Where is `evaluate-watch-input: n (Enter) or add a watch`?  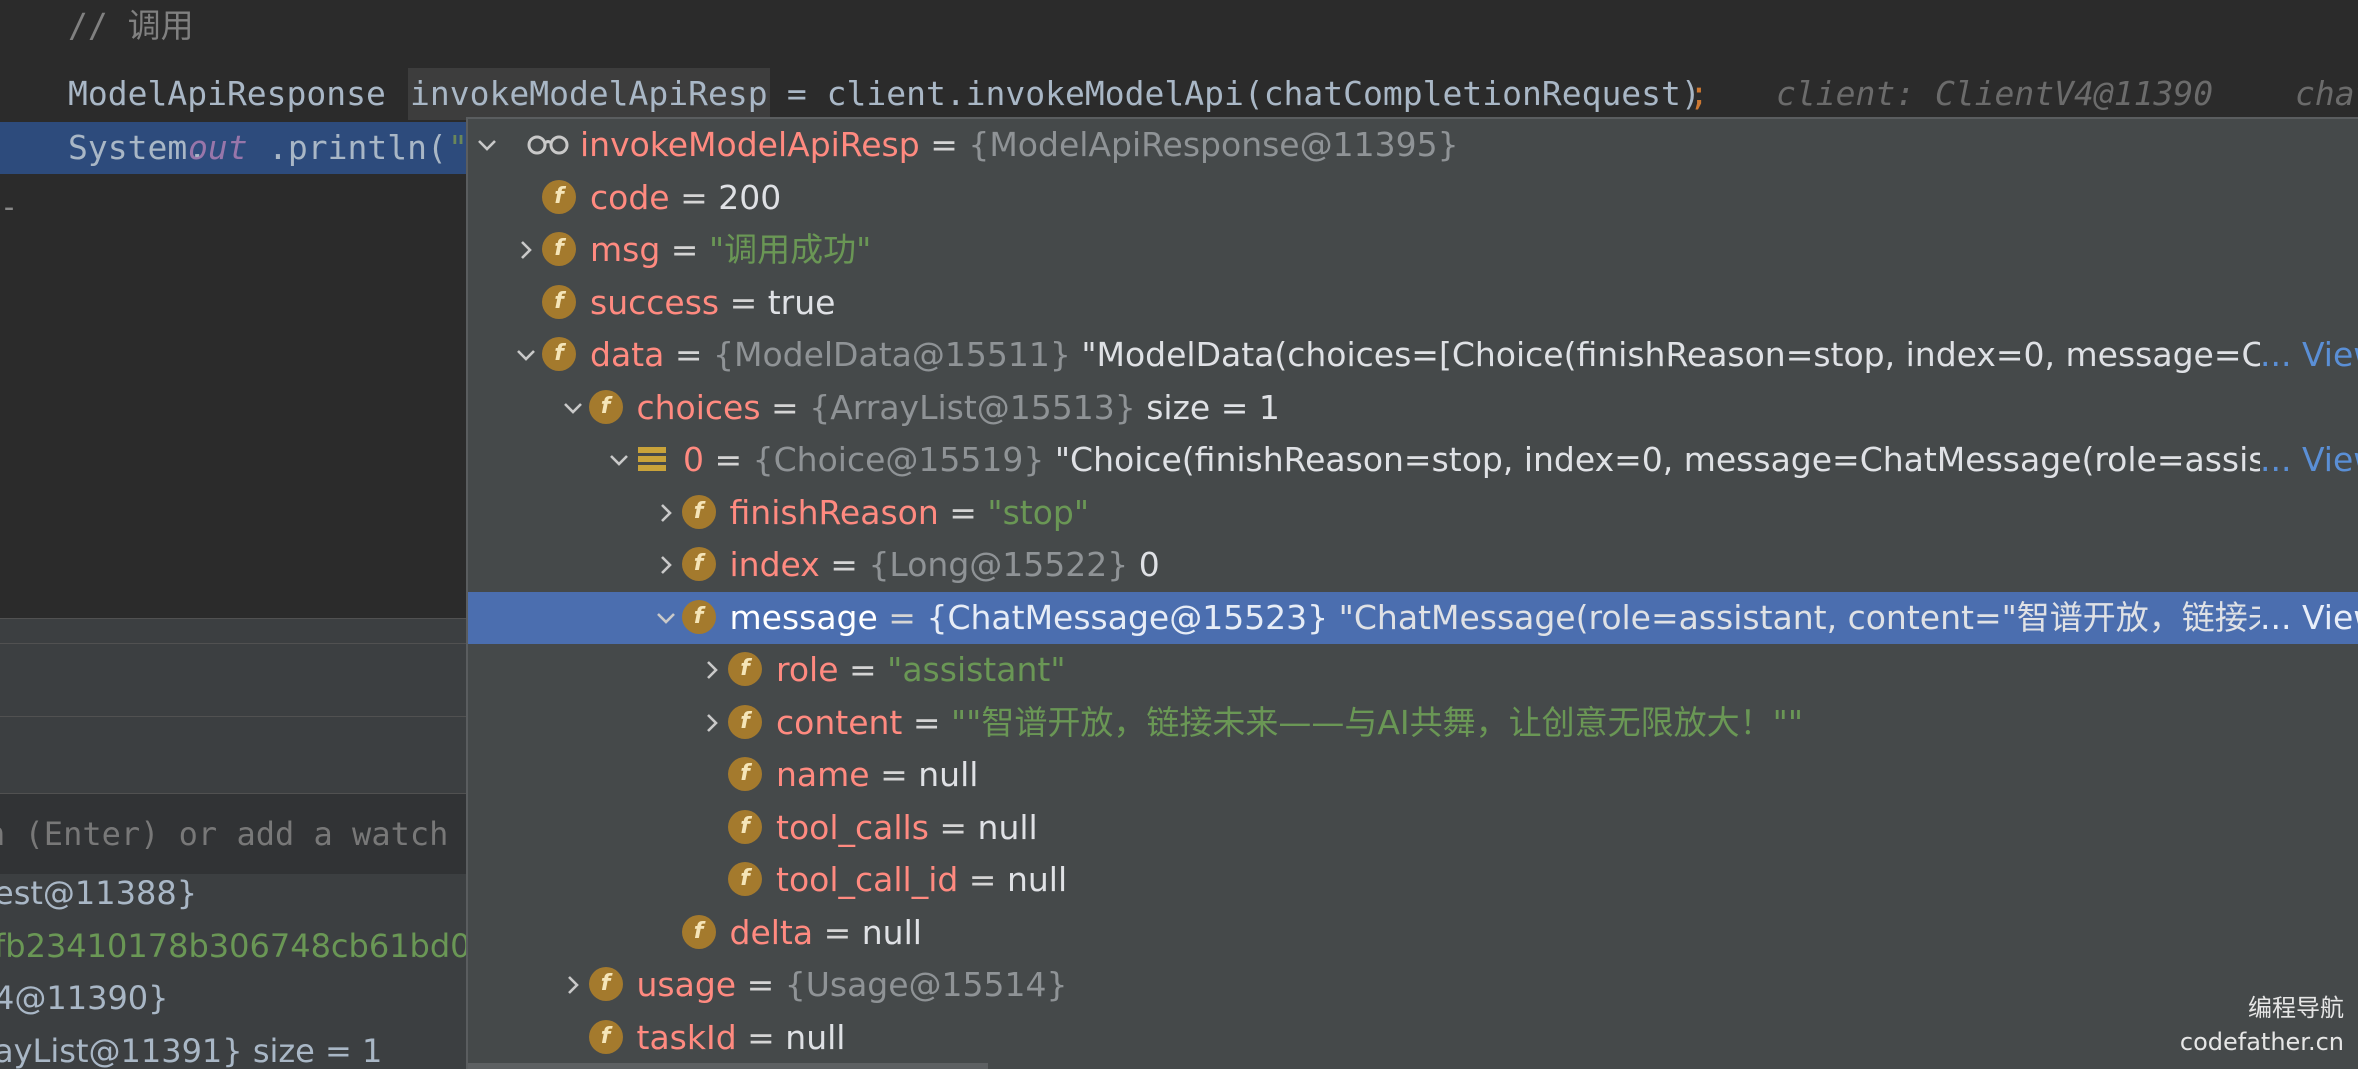
evaluate-watch-input: n (Enter) or add a watch is located at coordinates (235, 834).